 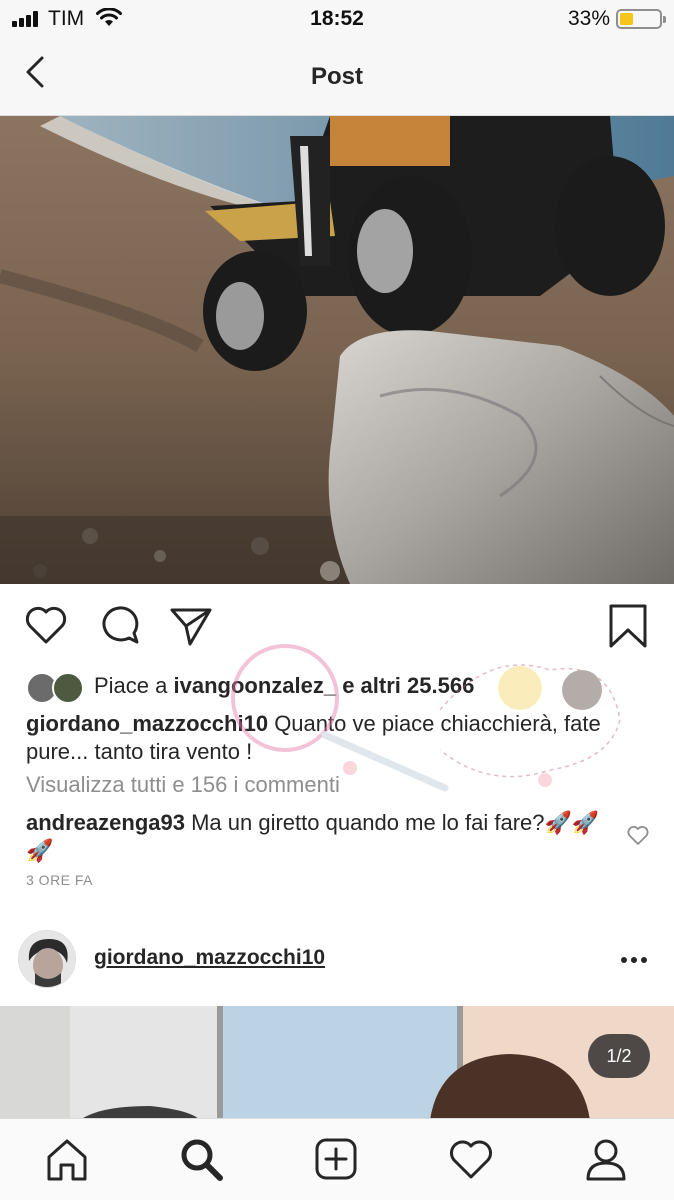 I want to click on battery-fill, so click(x=626, y=19).